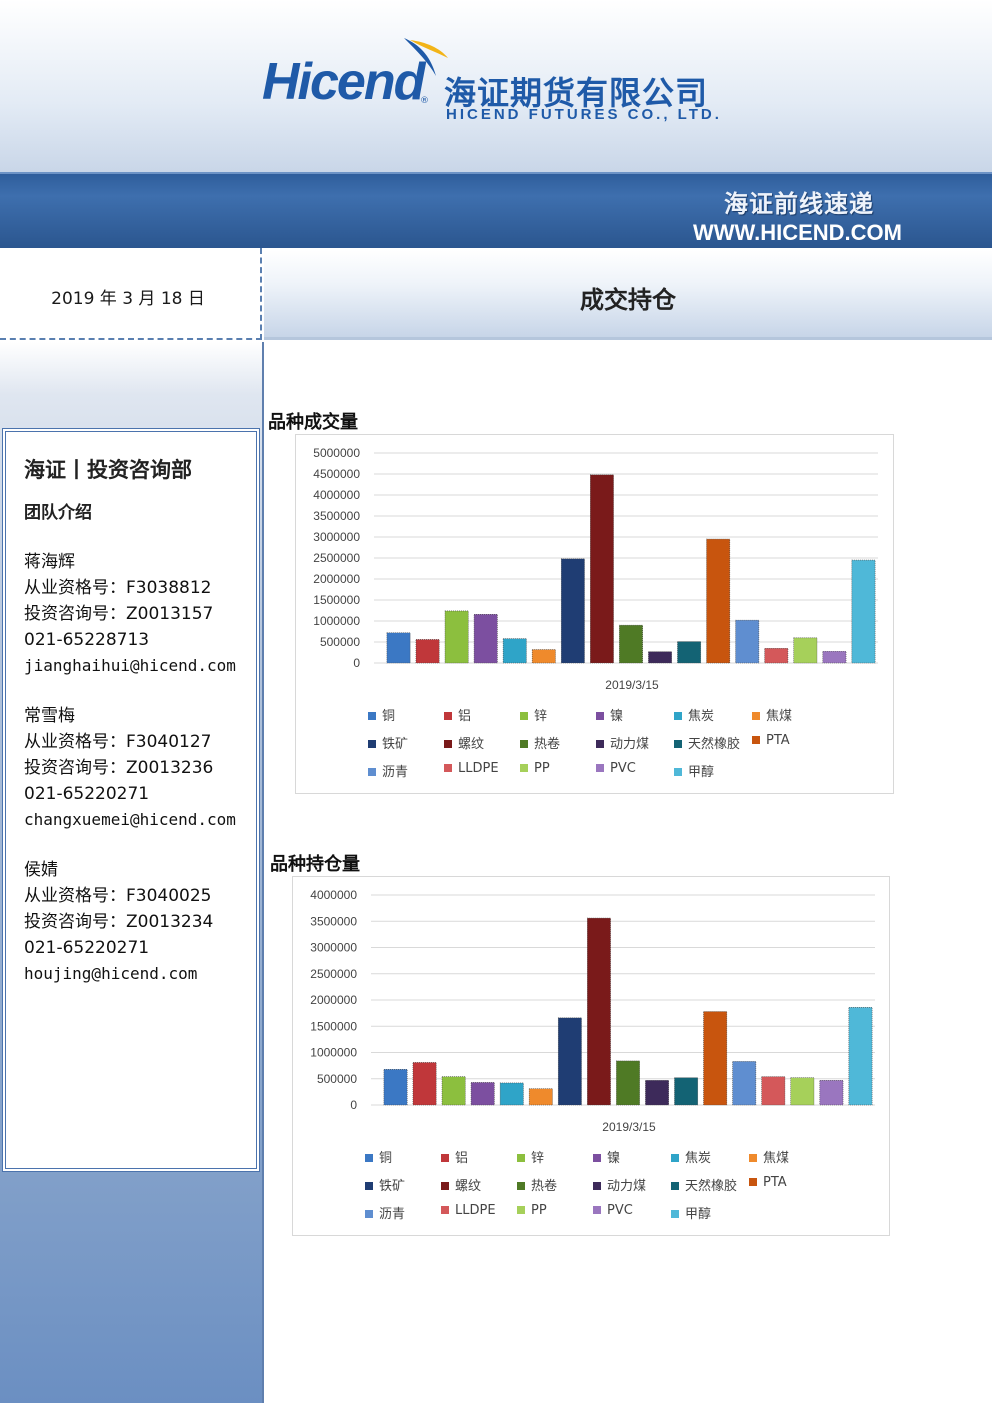  Describe the element at coordinates (776, 656) in the screenshot. I see `bar-LLDPE` at that location.